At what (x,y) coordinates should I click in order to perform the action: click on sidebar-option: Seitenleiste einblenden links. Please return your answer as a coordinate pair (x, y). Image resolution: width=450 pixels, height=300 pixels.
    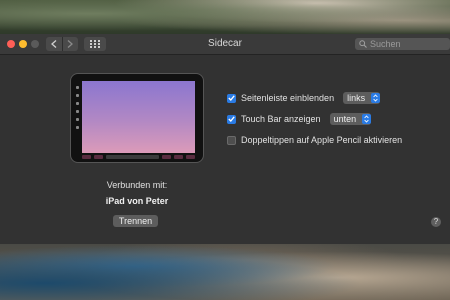
    Looking at the image, I should click on (304, 98).